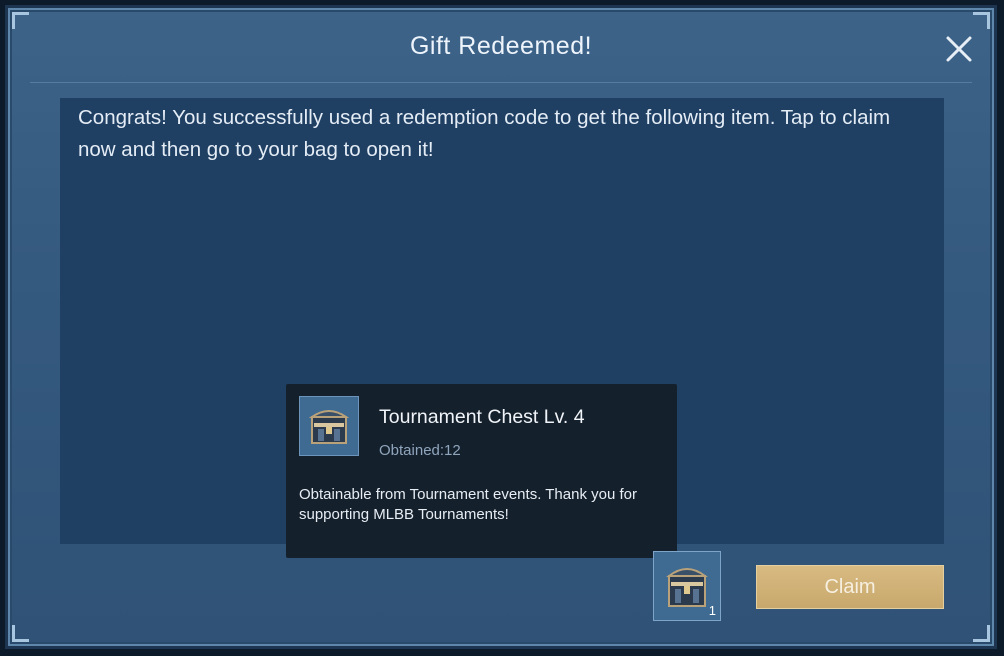 This screenshot has width=1004, height=656. I want to click on reward-item-slot: 1, so click(687, 586).